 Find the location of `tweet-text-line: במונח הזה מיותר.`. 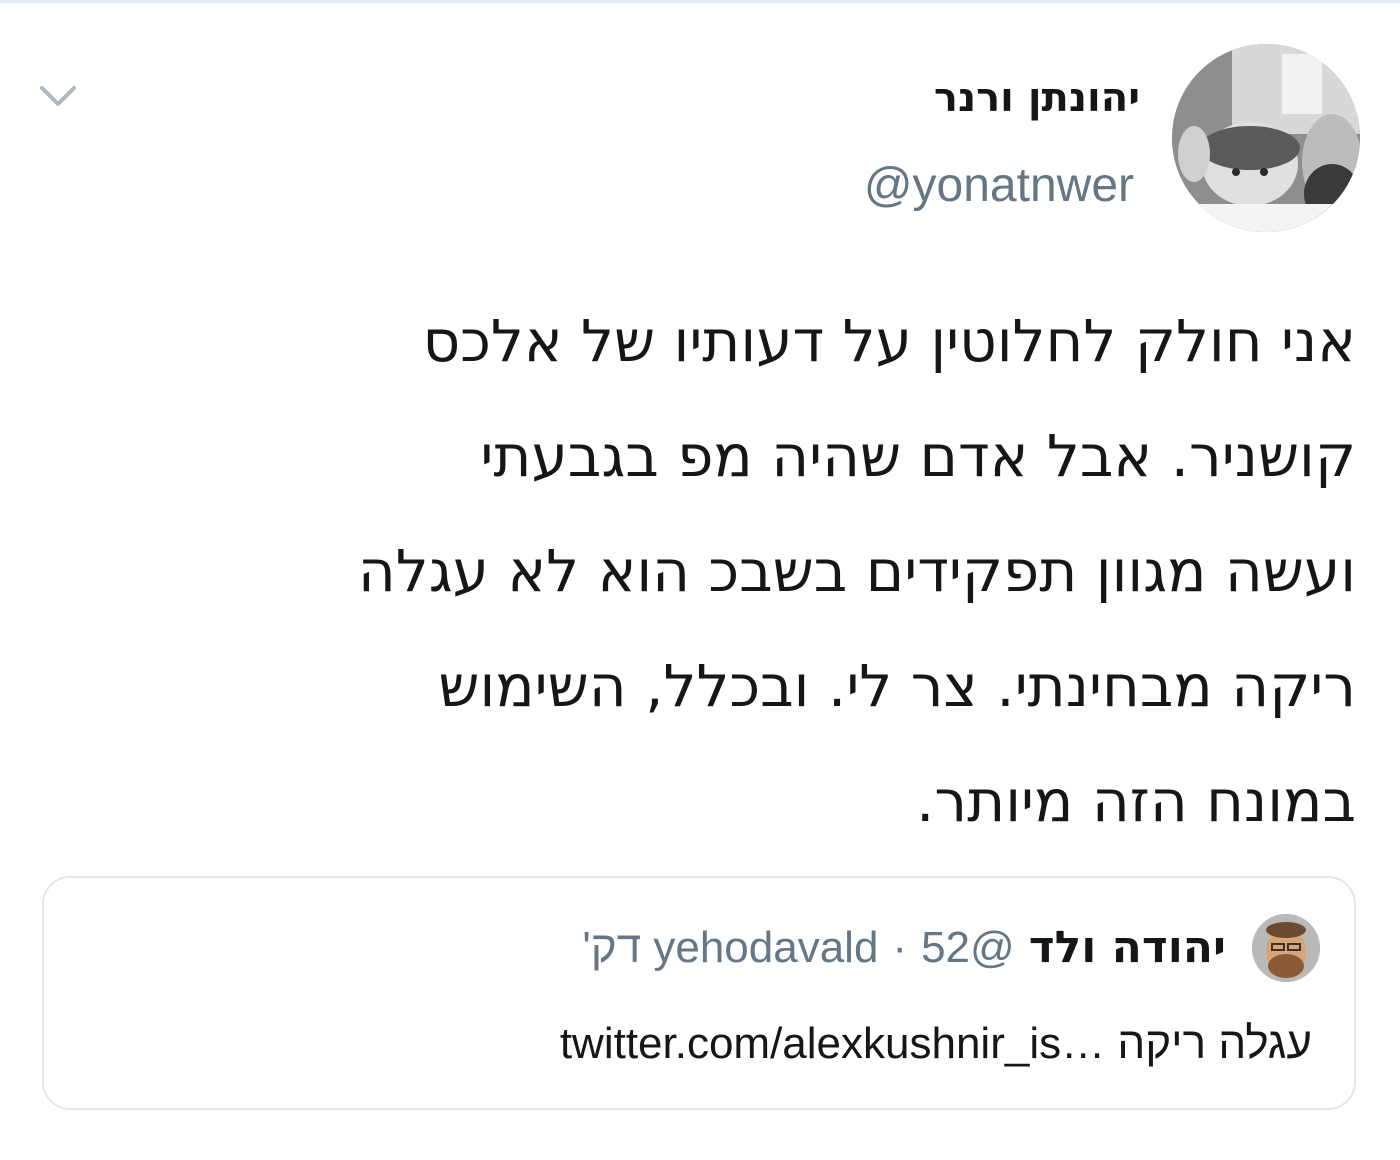

tweet-text-line: במונח הזה מיותר. is located at coordinates (1135, 801).